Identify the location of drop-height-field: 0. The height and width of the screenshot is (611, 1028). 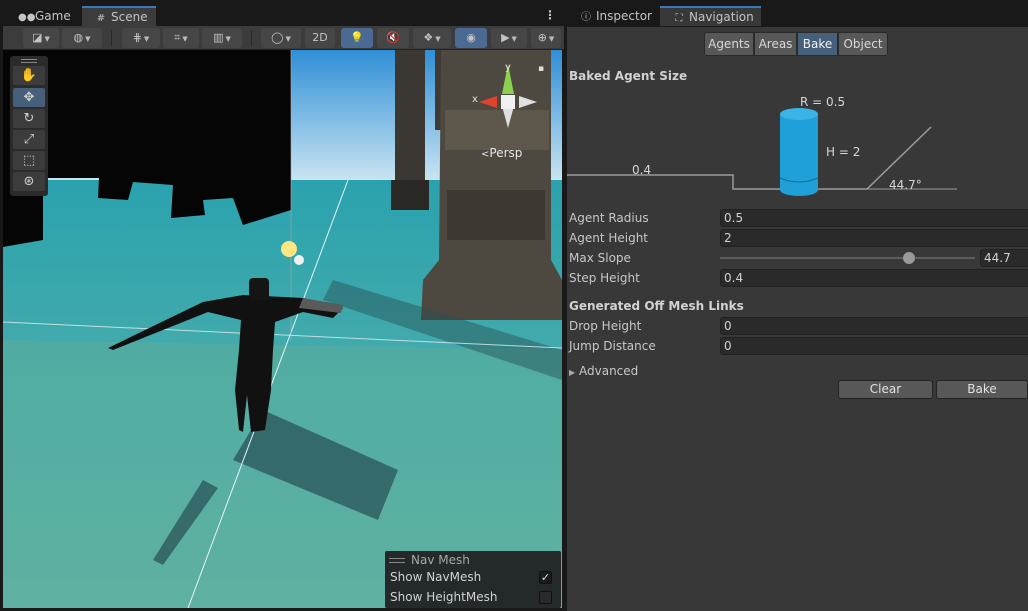
(874, 326).